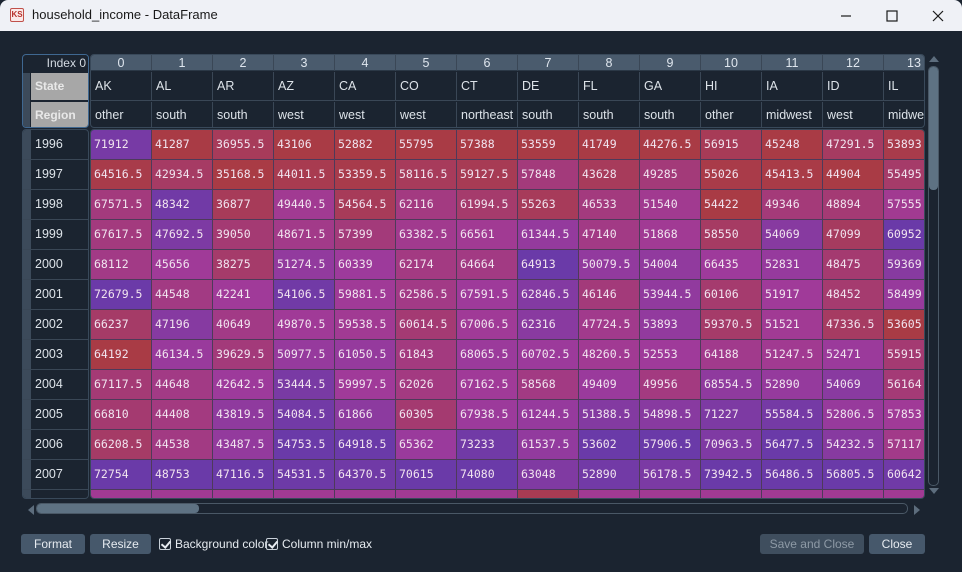 The image size is (962, 572). What do you see at coordinates (121, 415) in the screenshot?
I see `table-cell: 66810` at bounding box center [121, 415].